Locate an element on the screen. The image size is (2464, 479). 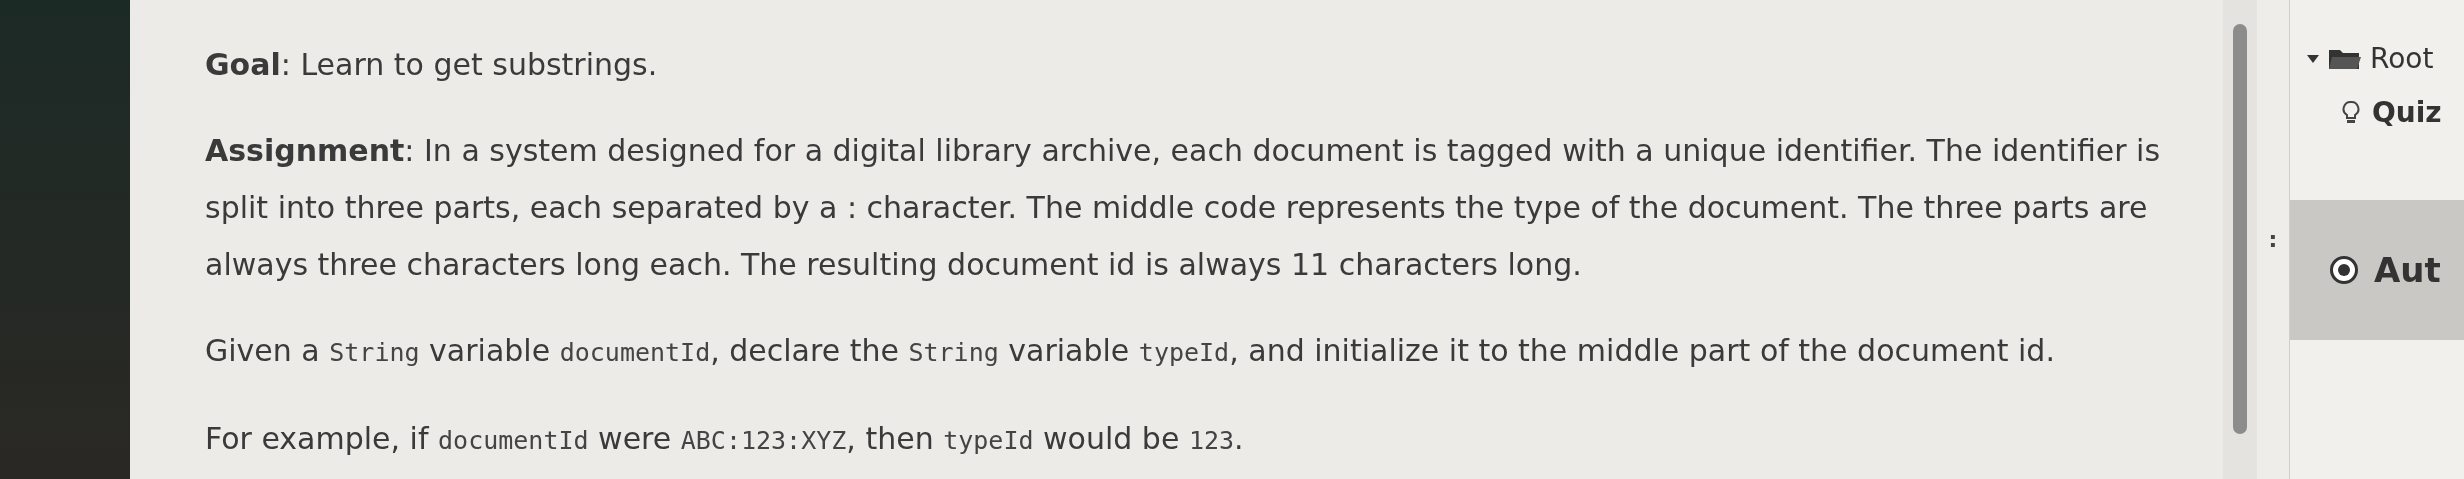
lightbulb-icon is located at coordinates (2351, 113).